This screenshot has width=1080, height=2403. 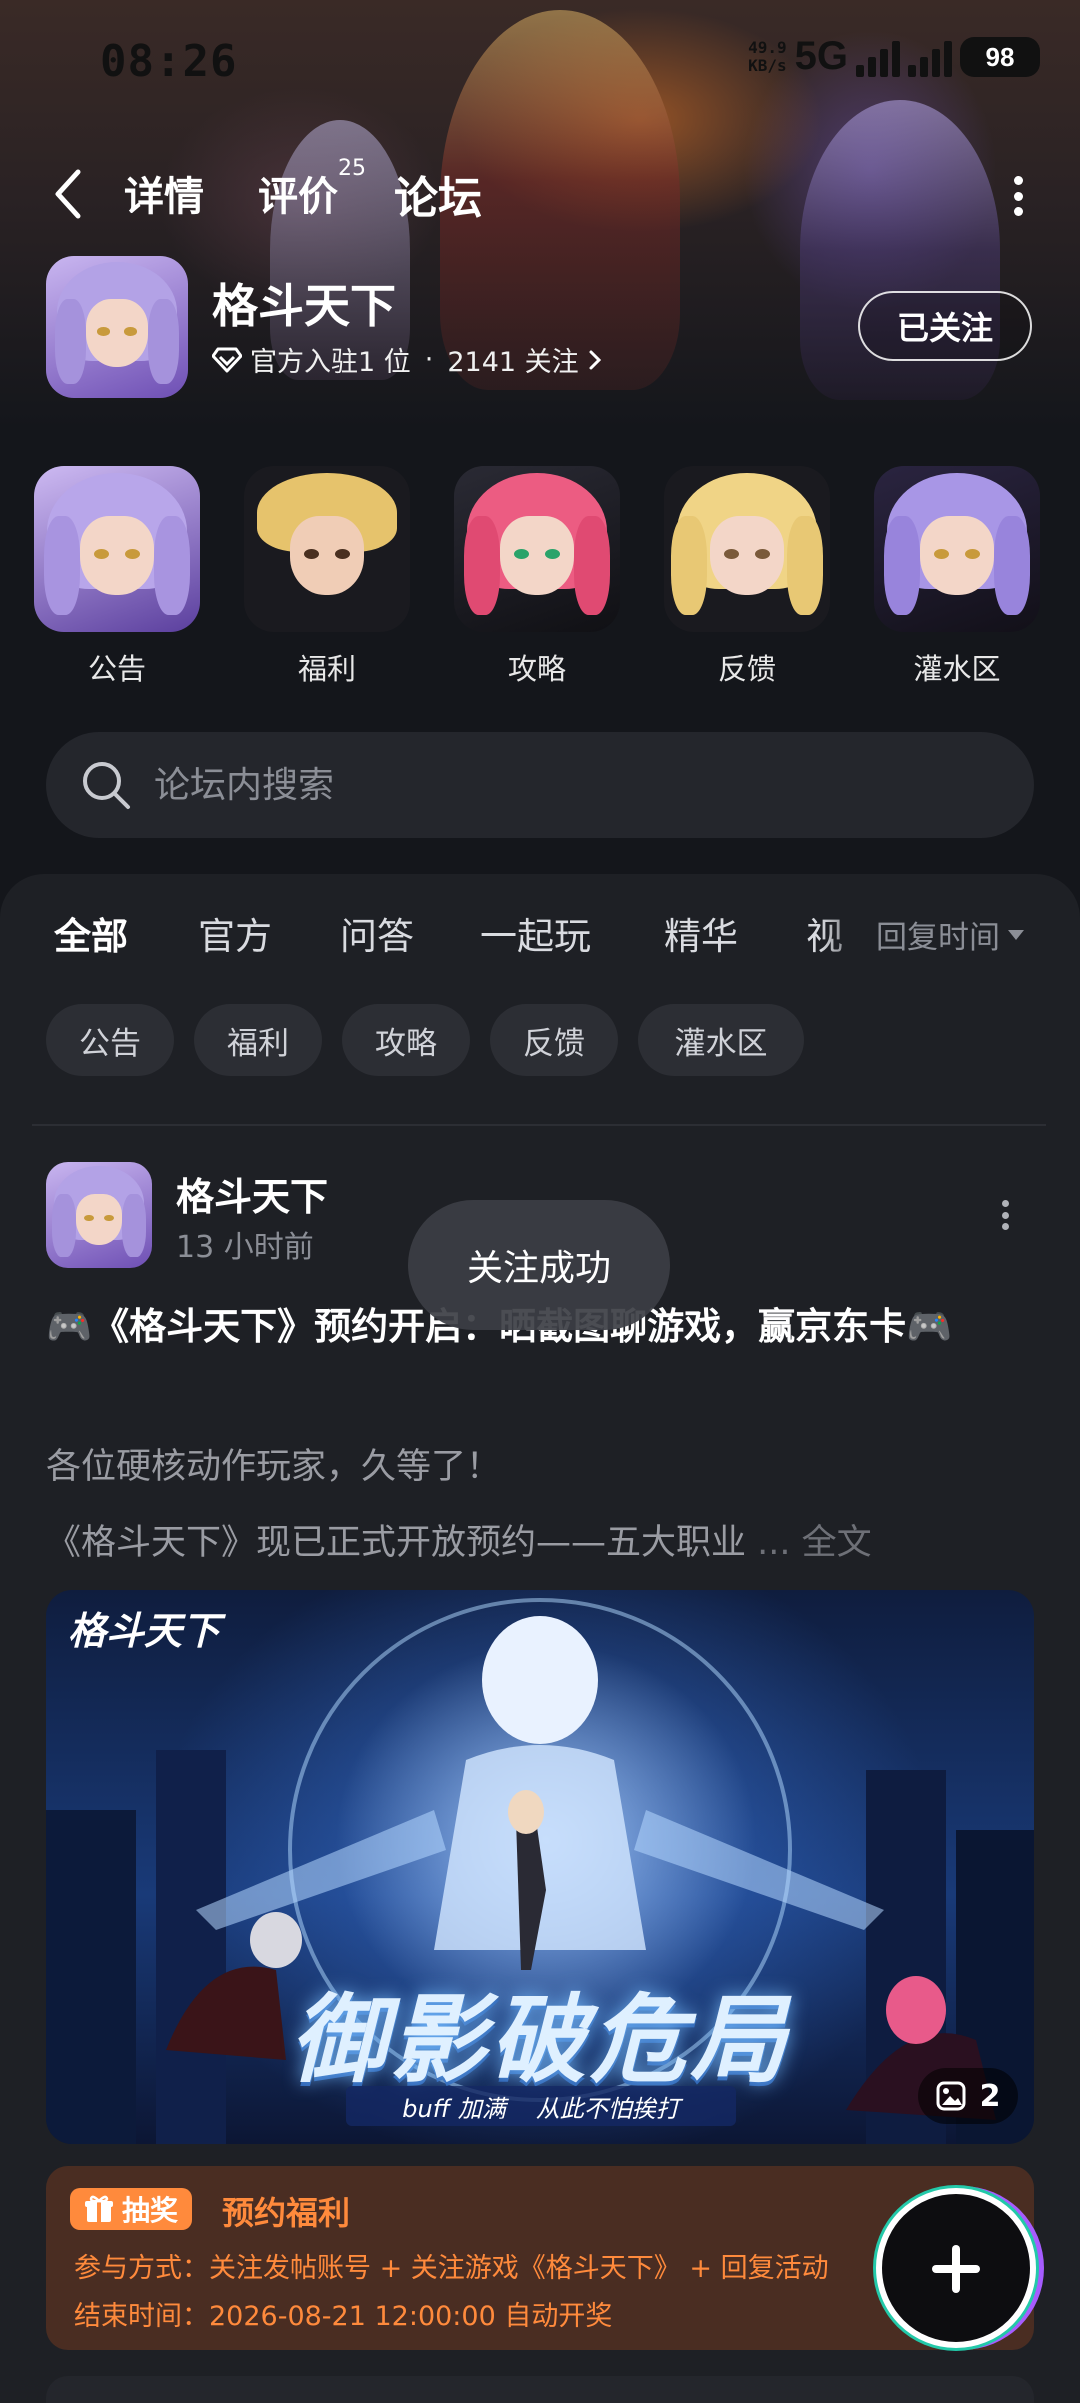 I want to click on image-caption: 御影破危局, so click(x=540, y=2039).